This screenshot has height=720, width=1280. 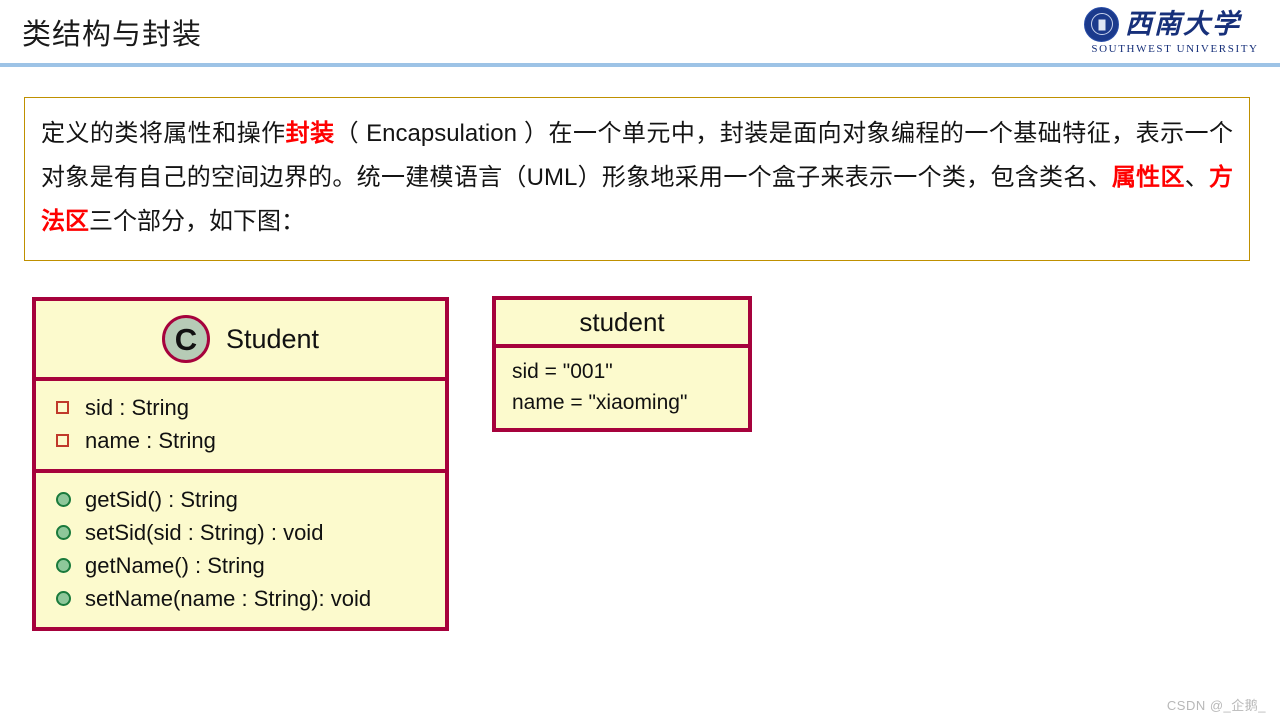 I want to click on university-seal-icon, so click(x=1101, y=24).